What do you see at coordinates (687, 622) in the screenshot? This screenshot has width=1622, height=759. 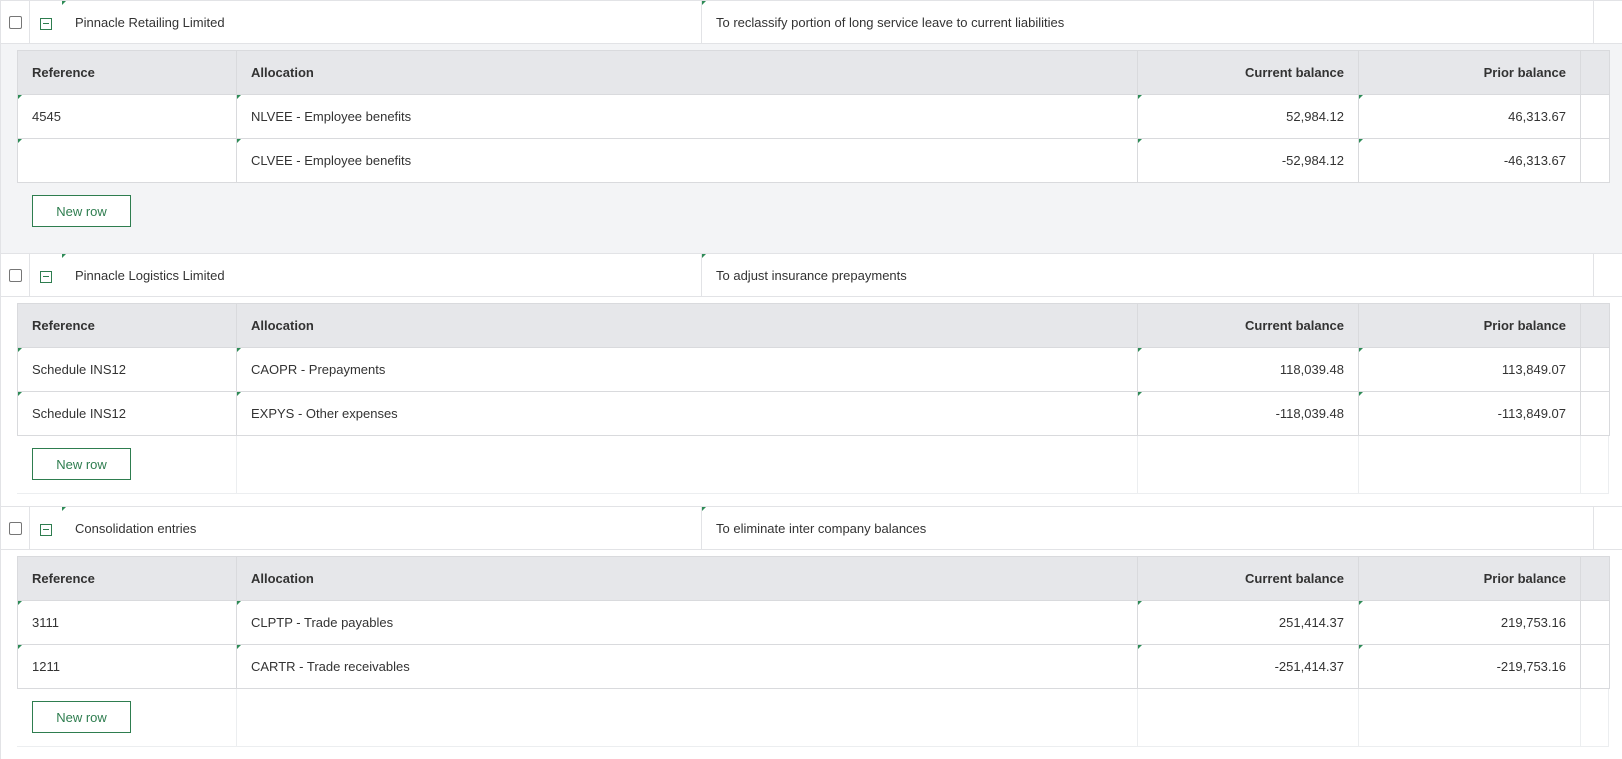 I see `allocation-cell: CLPTP - Trade payables` at bounding box center [687, 622].